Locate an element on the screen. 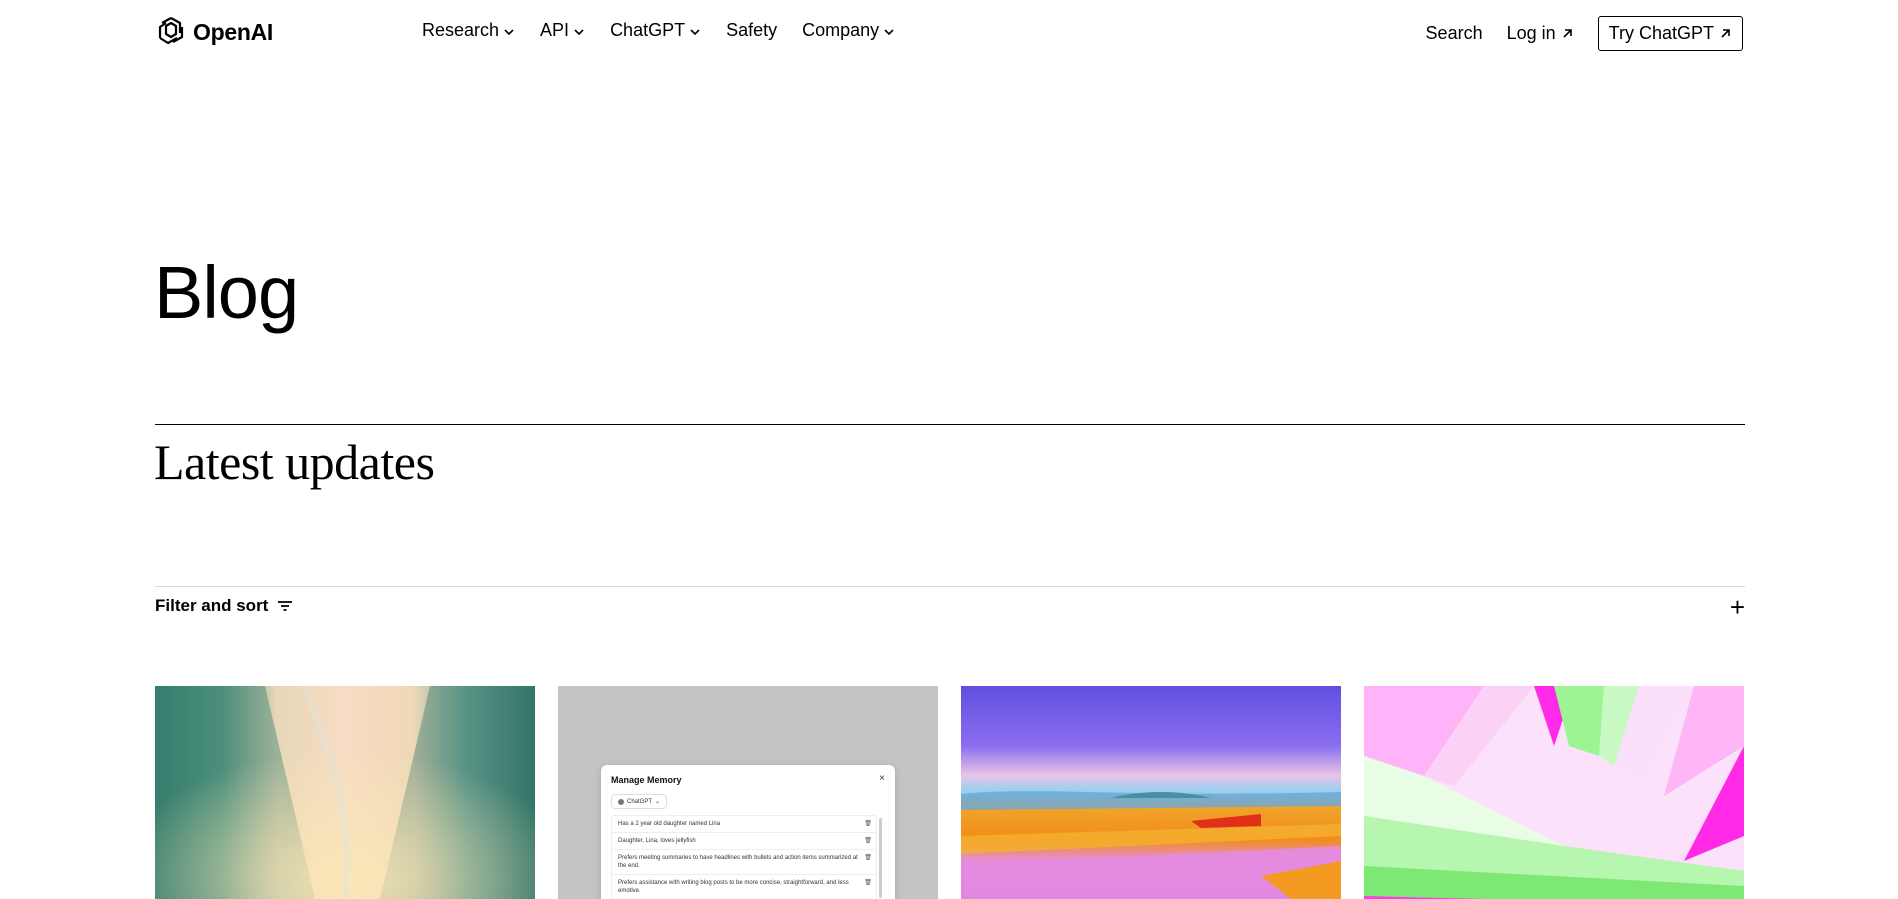  nav-item-label: API is located at coordinates (555, 30).